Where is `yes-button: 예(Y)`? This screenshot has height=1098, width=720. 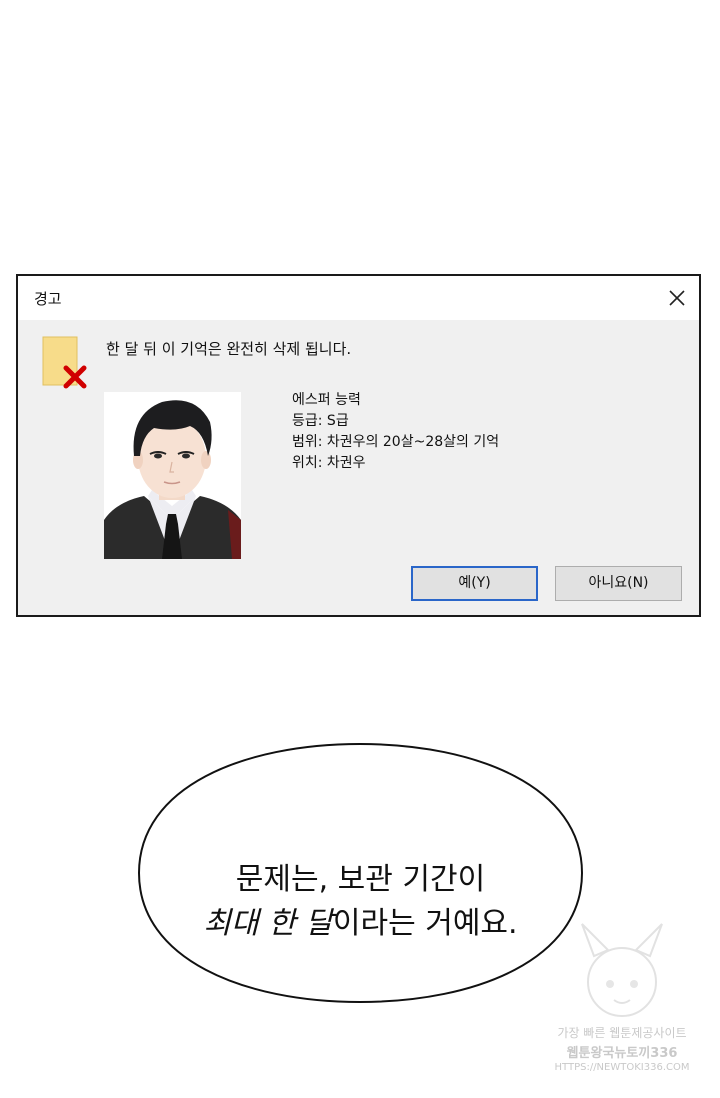
yes-button: 예(Y) is located at coordinates (474, 583).